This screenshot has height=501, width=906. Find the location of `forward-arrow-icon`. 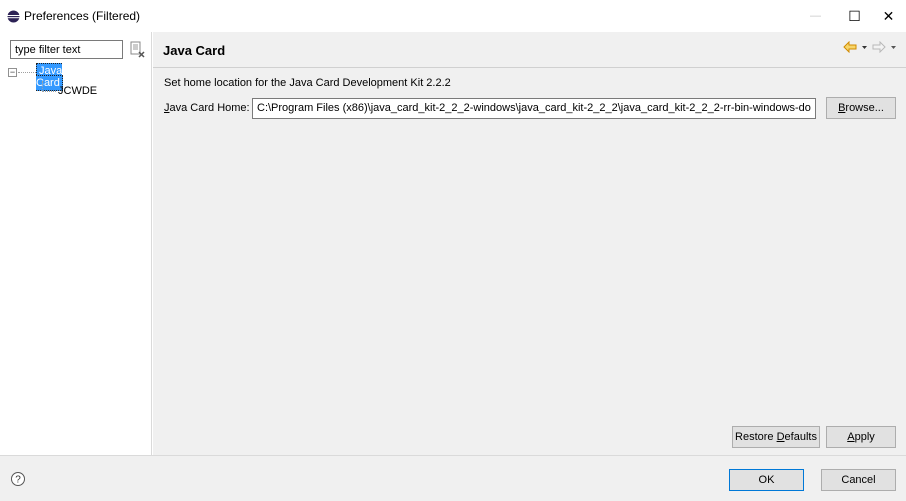

forward-arrow-icon is located at coordinates (879, 47).